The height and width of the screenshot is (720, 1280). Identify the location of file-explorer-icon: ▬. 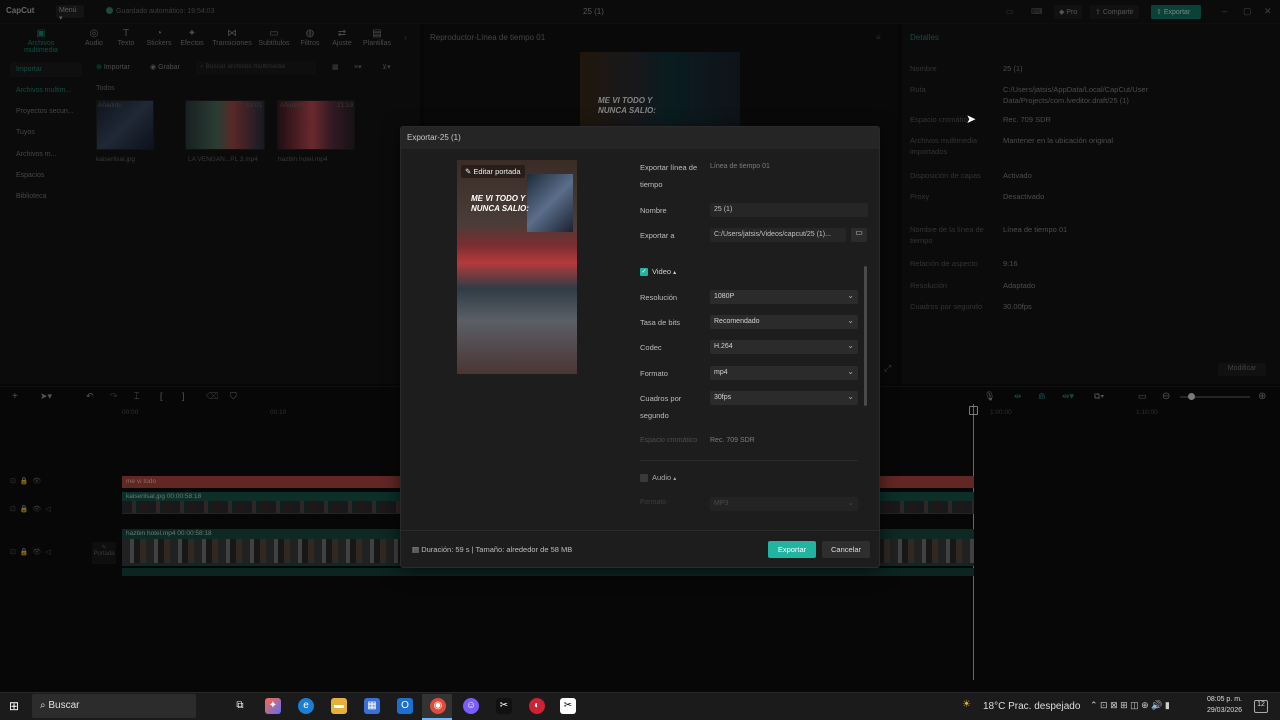
(339, 706).